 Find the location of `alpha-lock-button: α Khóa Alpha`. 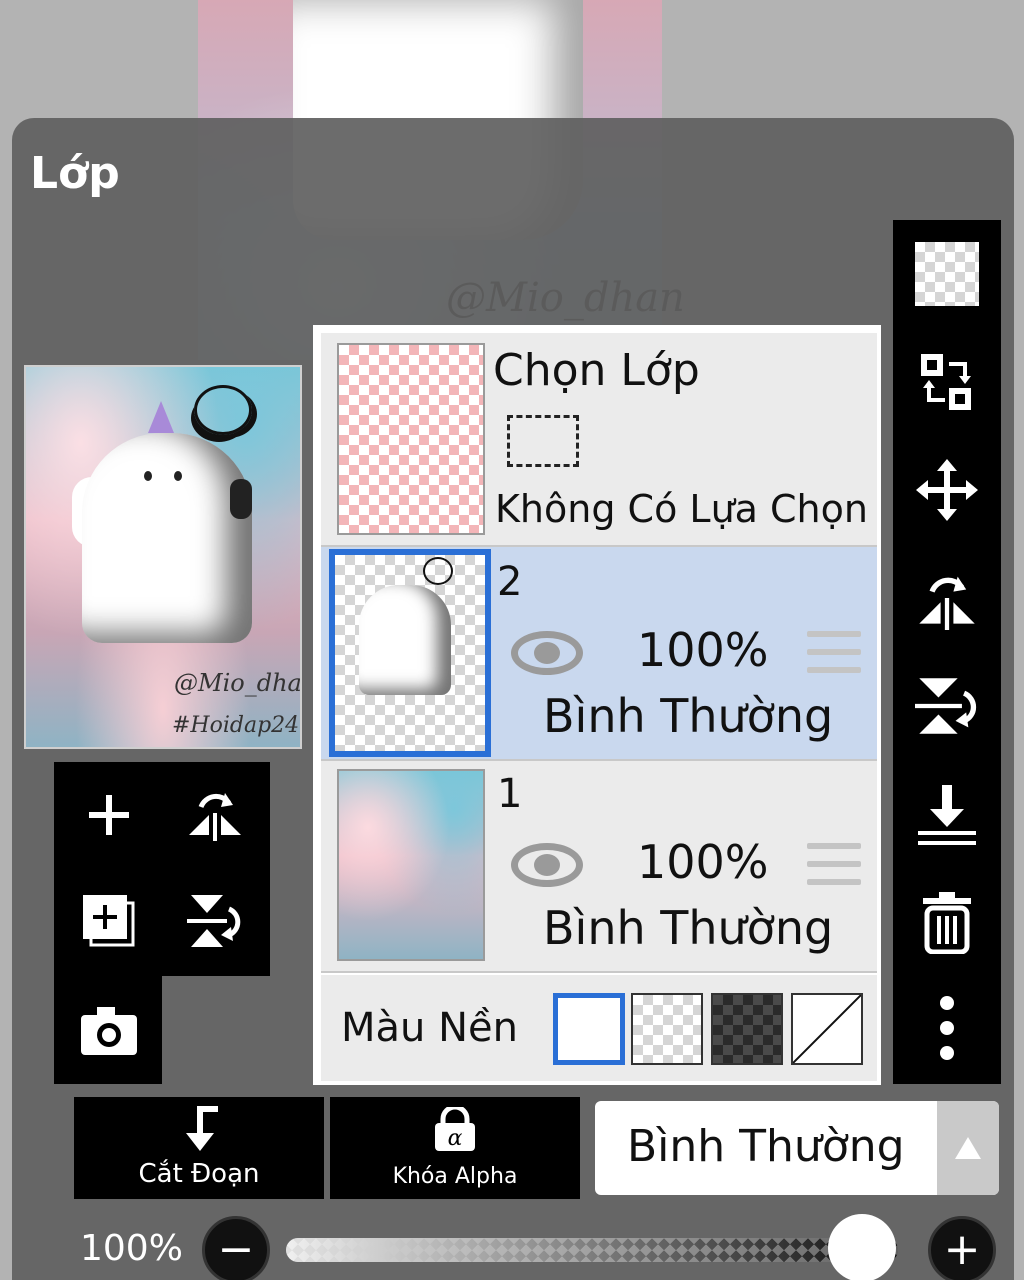

alpha-lock-button: α Khóa Alpha is located at coordinates (455, 1148).